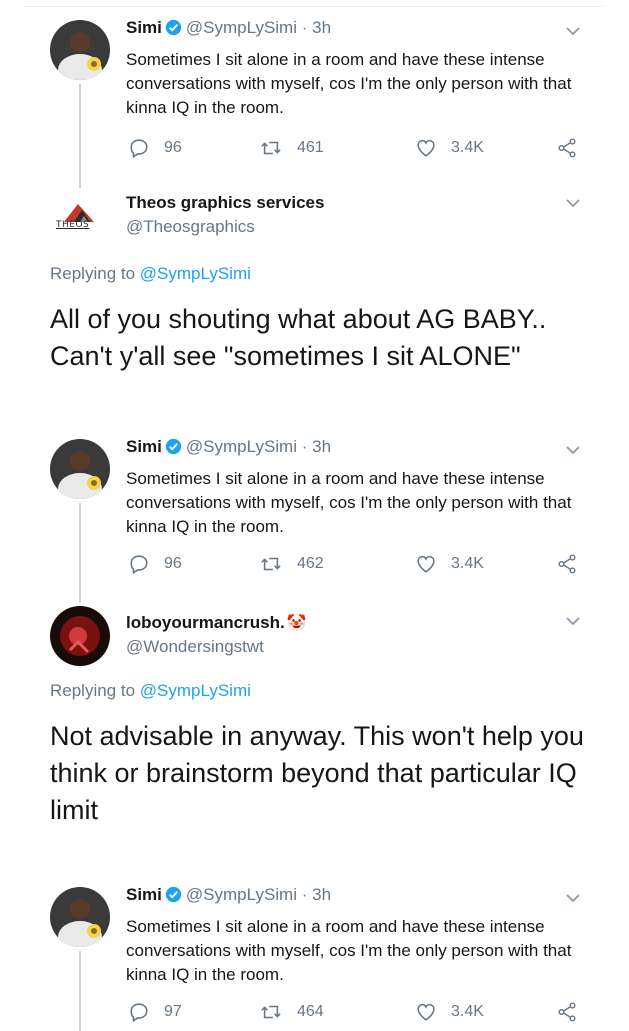  What do you see at coordinates (310, 147) in the screenshot?
I see `retweet-count: 461` at bounding box center [310, 147].